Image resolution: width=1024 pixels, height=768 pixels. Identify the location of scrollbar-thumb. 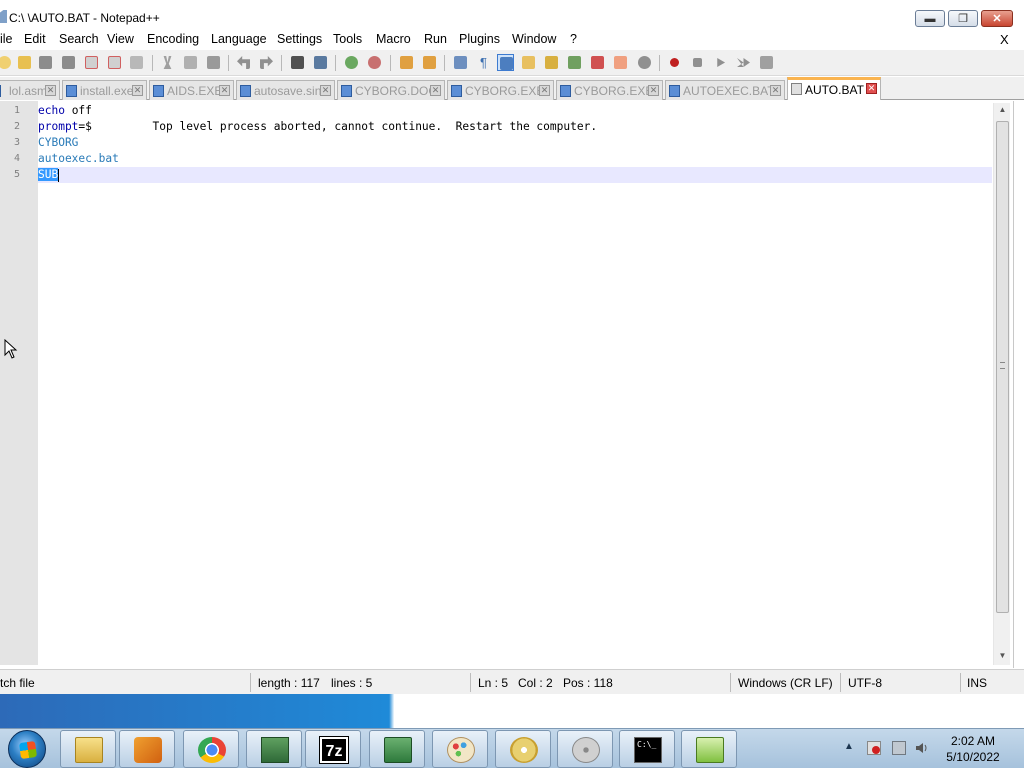
(1002, 367).